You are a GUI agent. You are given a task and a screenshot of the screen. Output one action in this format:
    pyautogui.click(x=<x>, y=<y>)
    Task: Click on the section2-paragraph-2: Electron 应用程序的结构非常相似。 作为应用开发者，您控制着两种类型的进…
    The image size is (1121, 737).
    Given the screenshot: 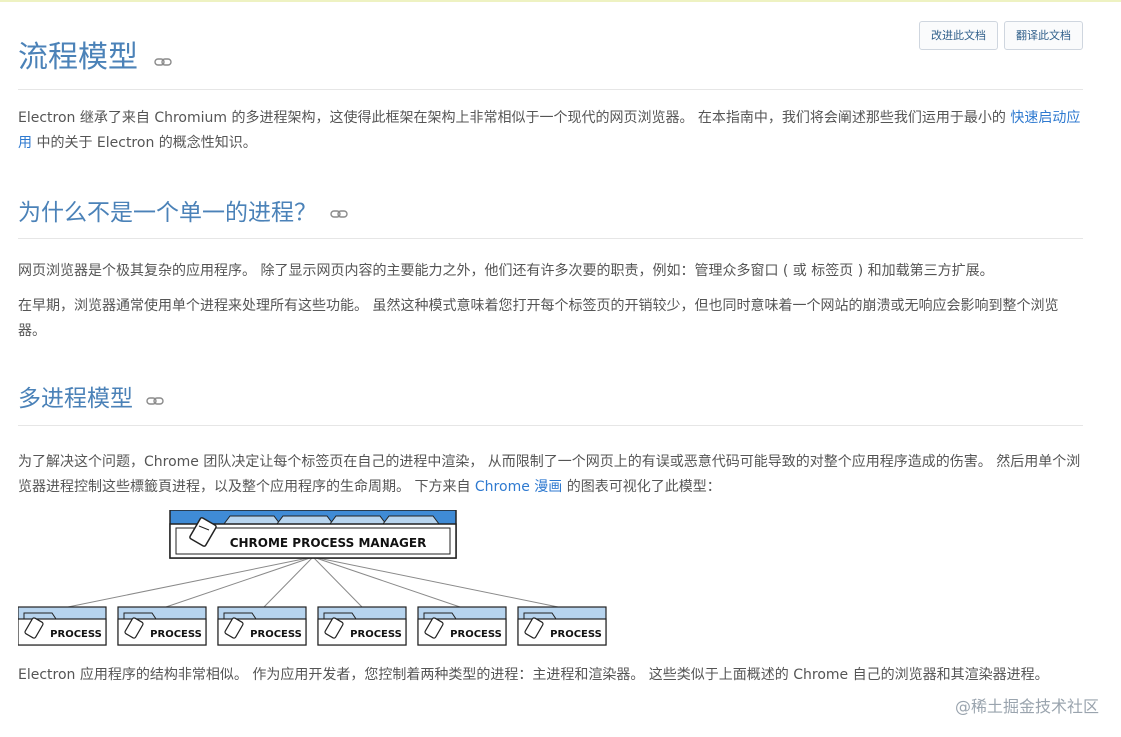 What is the action you would take?
    pyautogui.click(x=533, y=674)
    